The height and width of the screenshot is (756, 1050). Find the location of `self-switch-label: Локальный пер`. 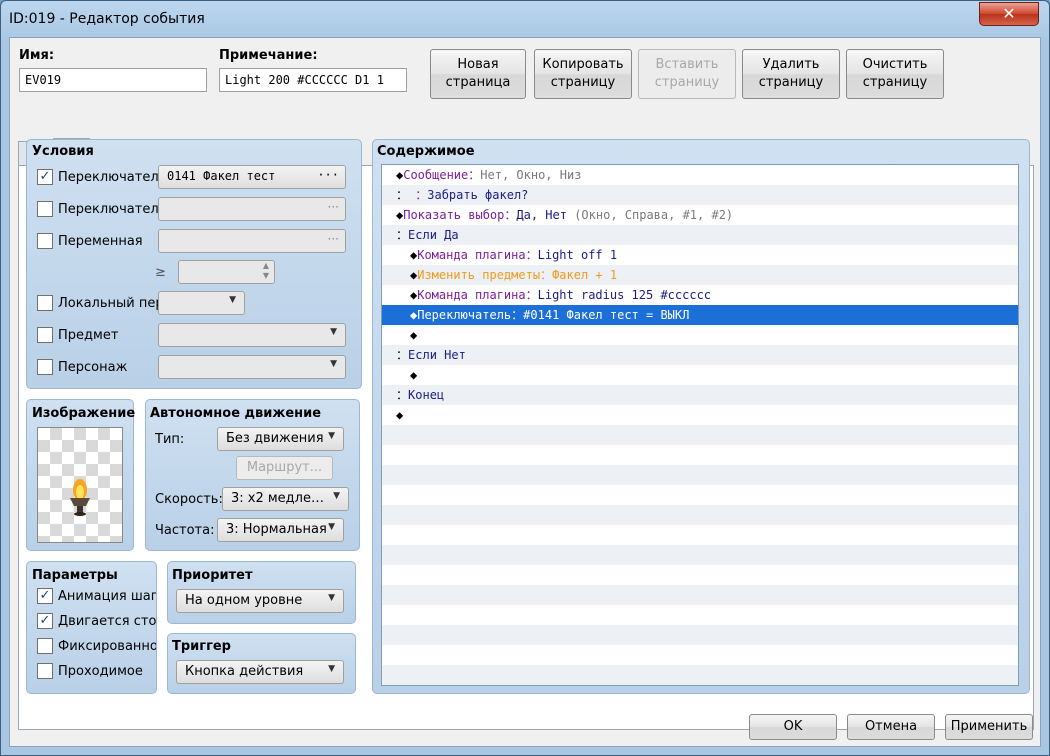

self-switch-label: Локальный пер is located at coordinates (108, 303).